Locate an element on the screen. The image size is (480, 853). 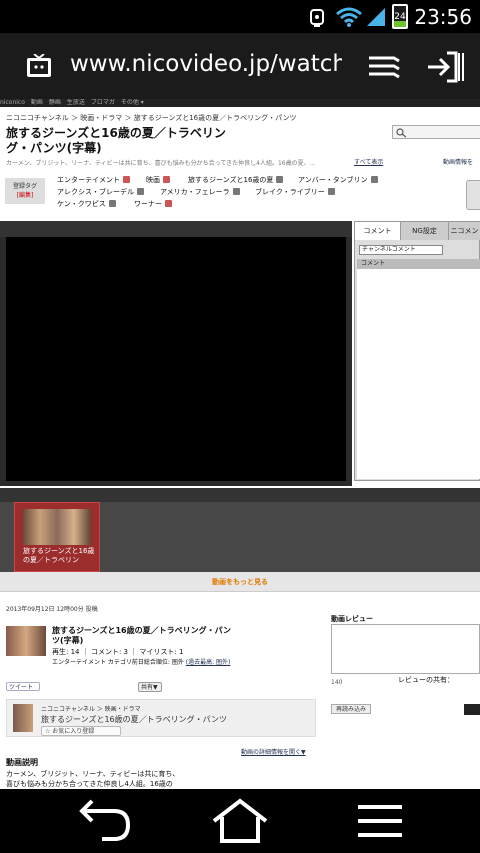
past-best-link: (過去最高: 圏外) is located at coordinates (208, 662).